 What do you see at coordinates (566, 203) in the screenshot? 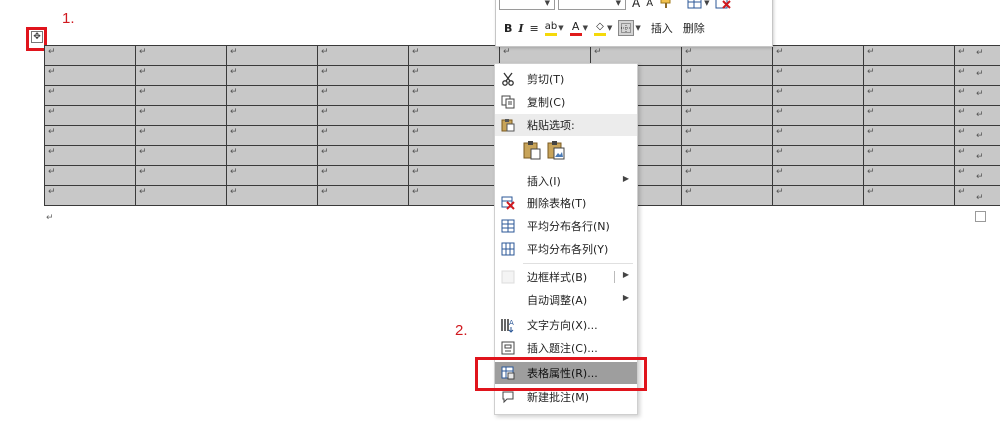
I see `menu-item-delete-table: 删除表格(T)` at bounding box center [566, 203].